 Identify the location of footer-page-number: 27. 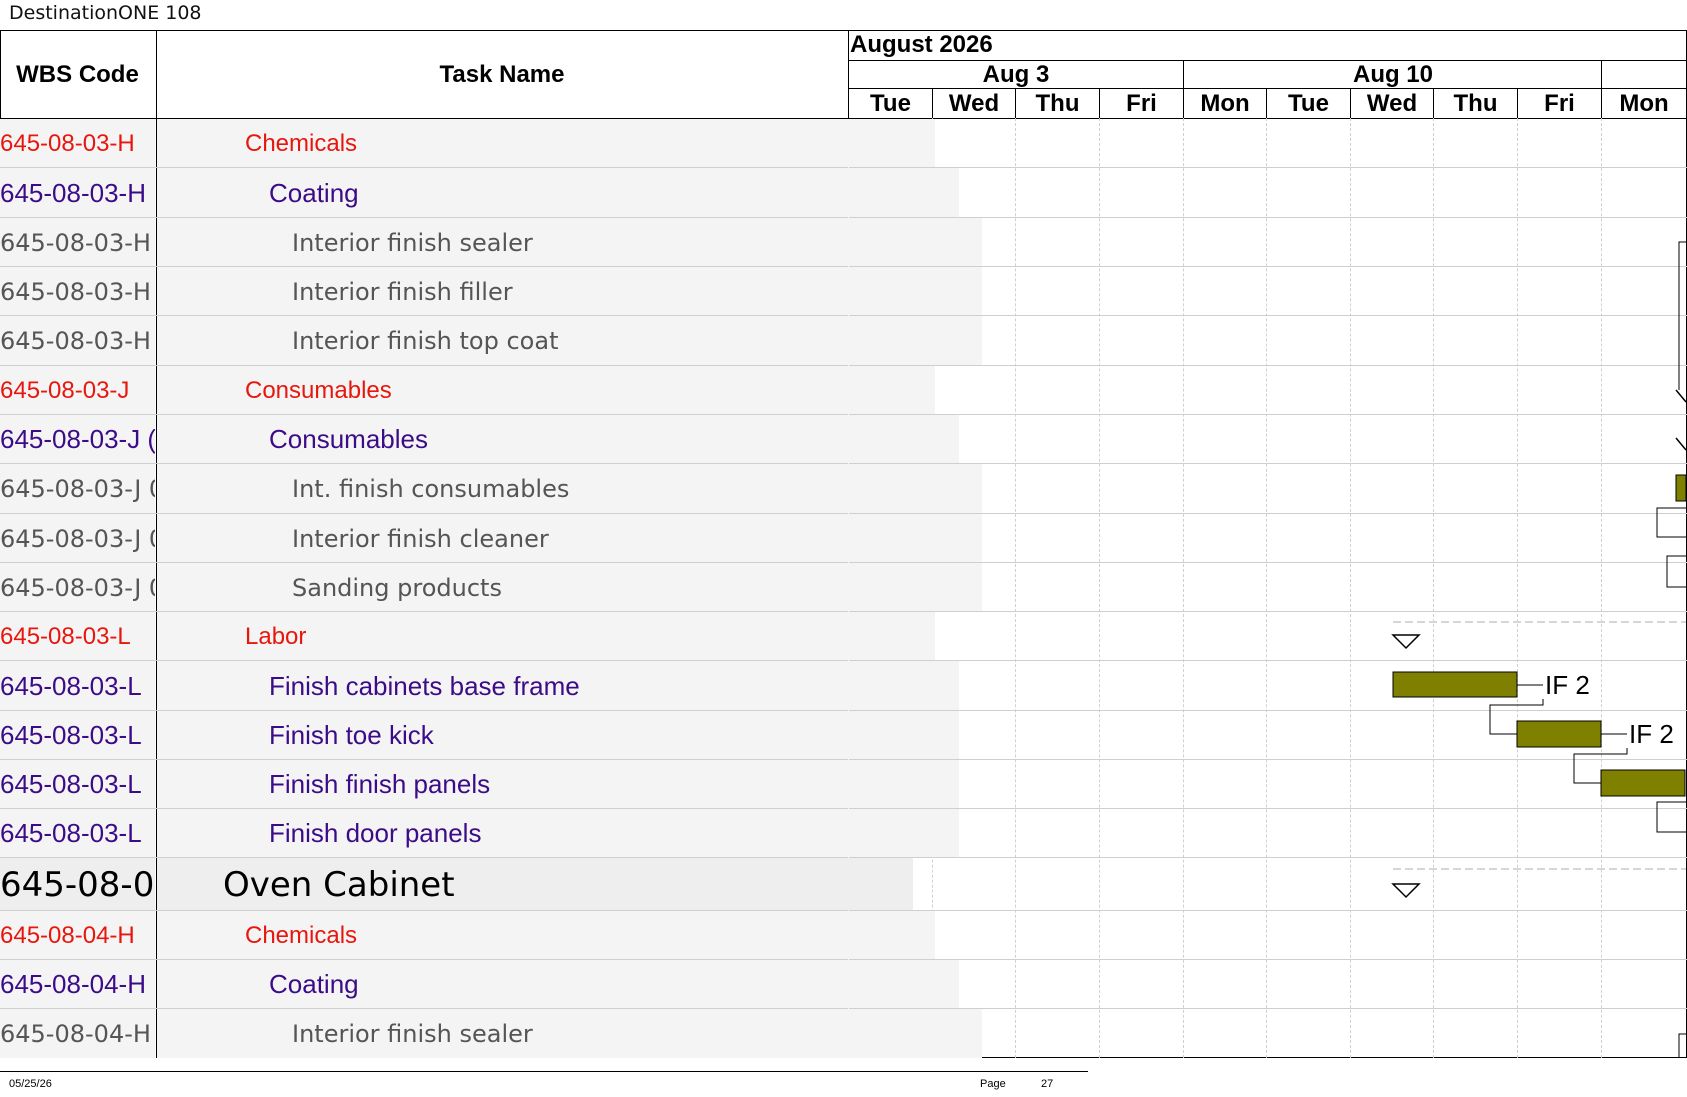
(1047, 1084).